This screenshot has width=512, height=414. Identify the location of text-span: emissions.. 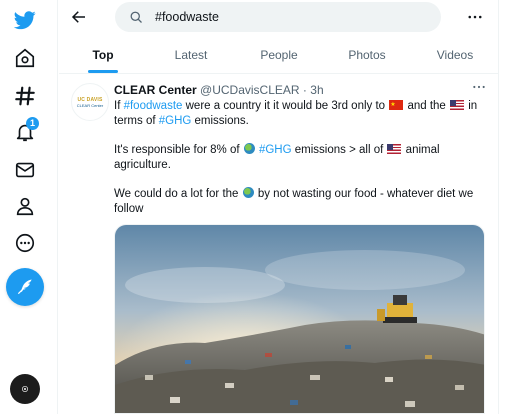
(220, 121).